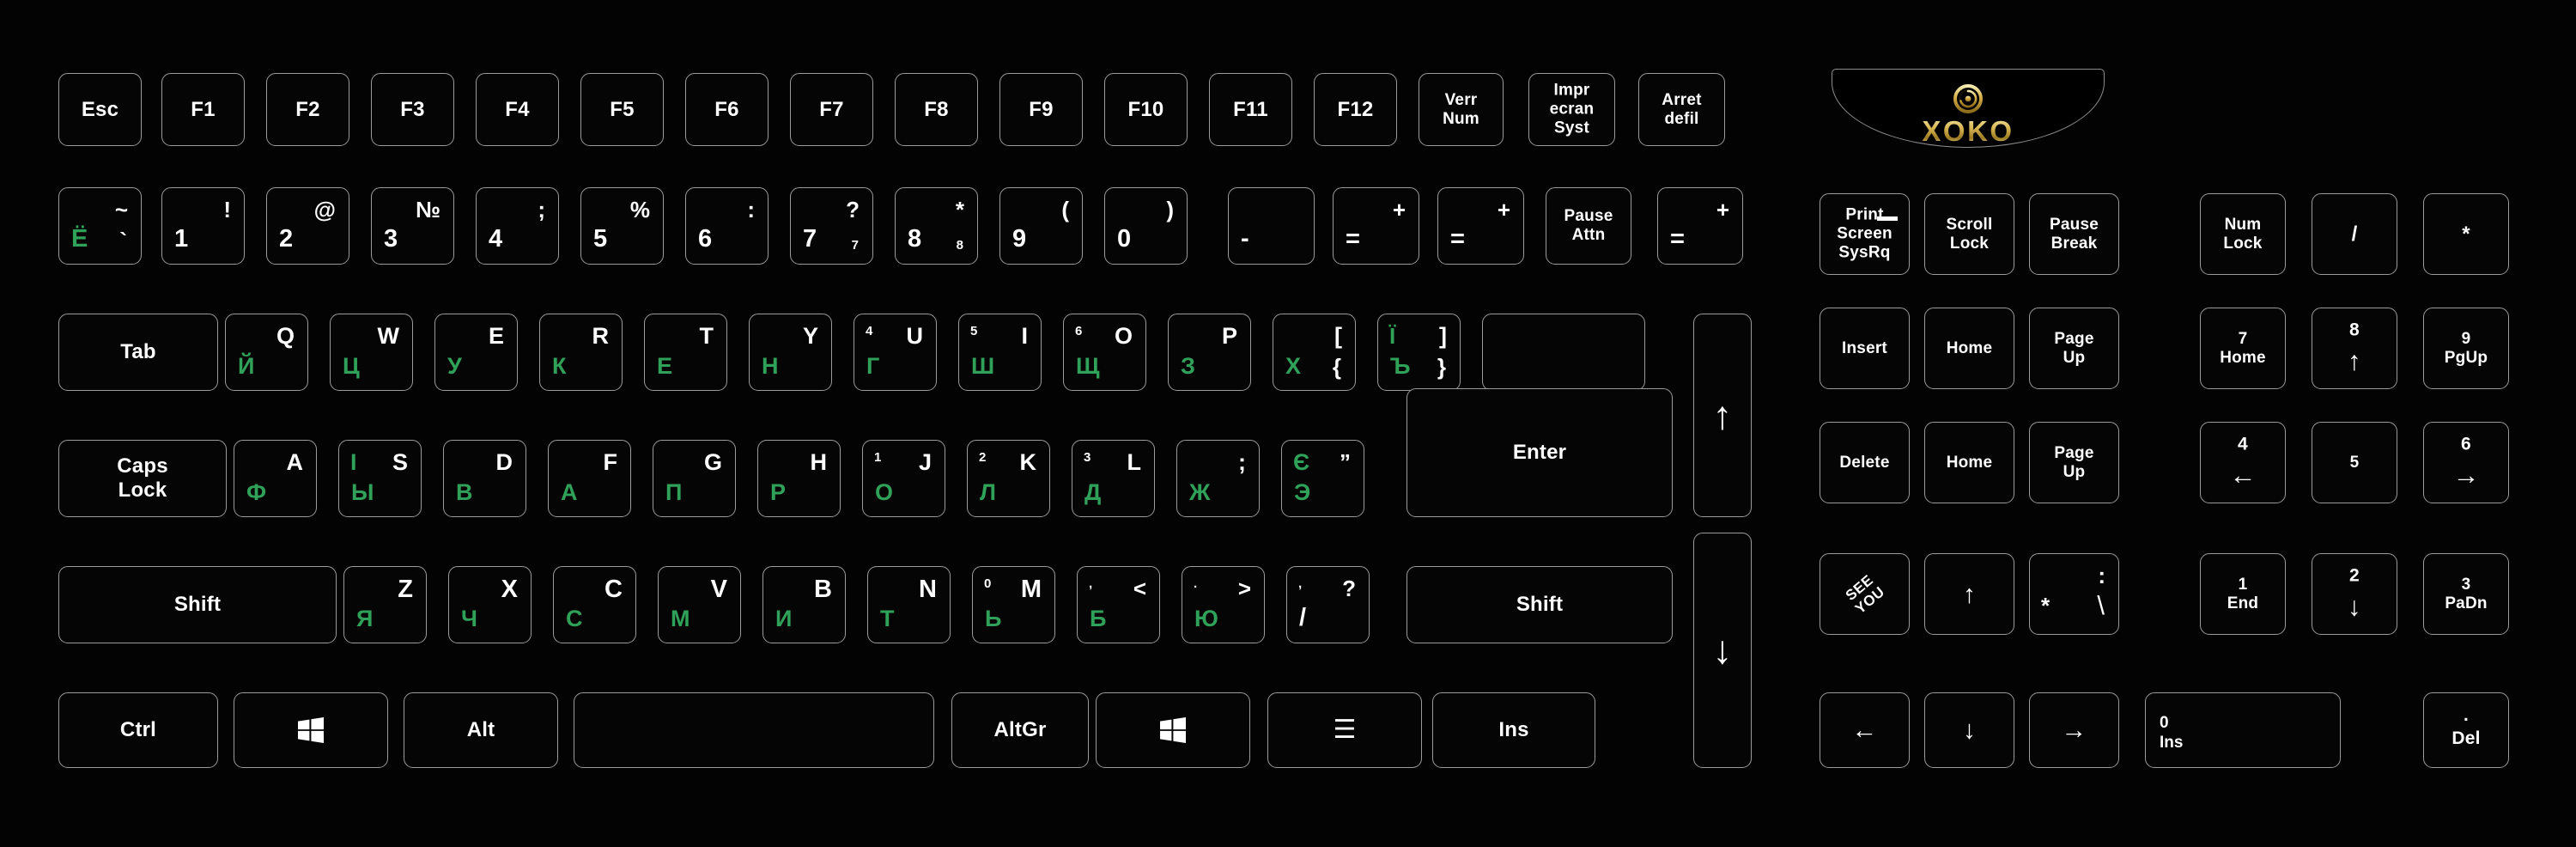 The width and height of the screenshot is (2576, 847). What do you see at coordinates (700, 604) in the screenshot?
I see `key-key-v: VМ` at bounding box center [700, 604].